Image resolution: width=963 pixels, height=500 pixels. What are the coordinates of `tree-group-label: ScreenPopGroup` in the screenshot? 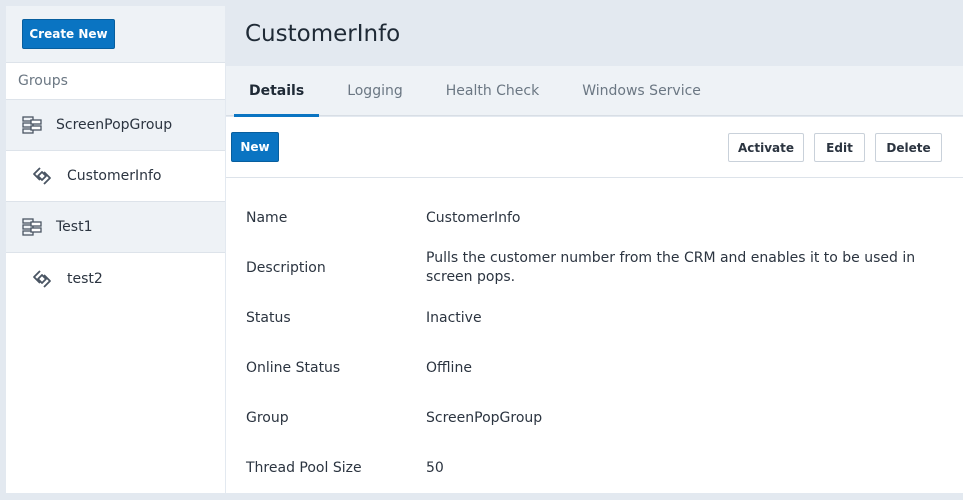 It's located at (114, 125).